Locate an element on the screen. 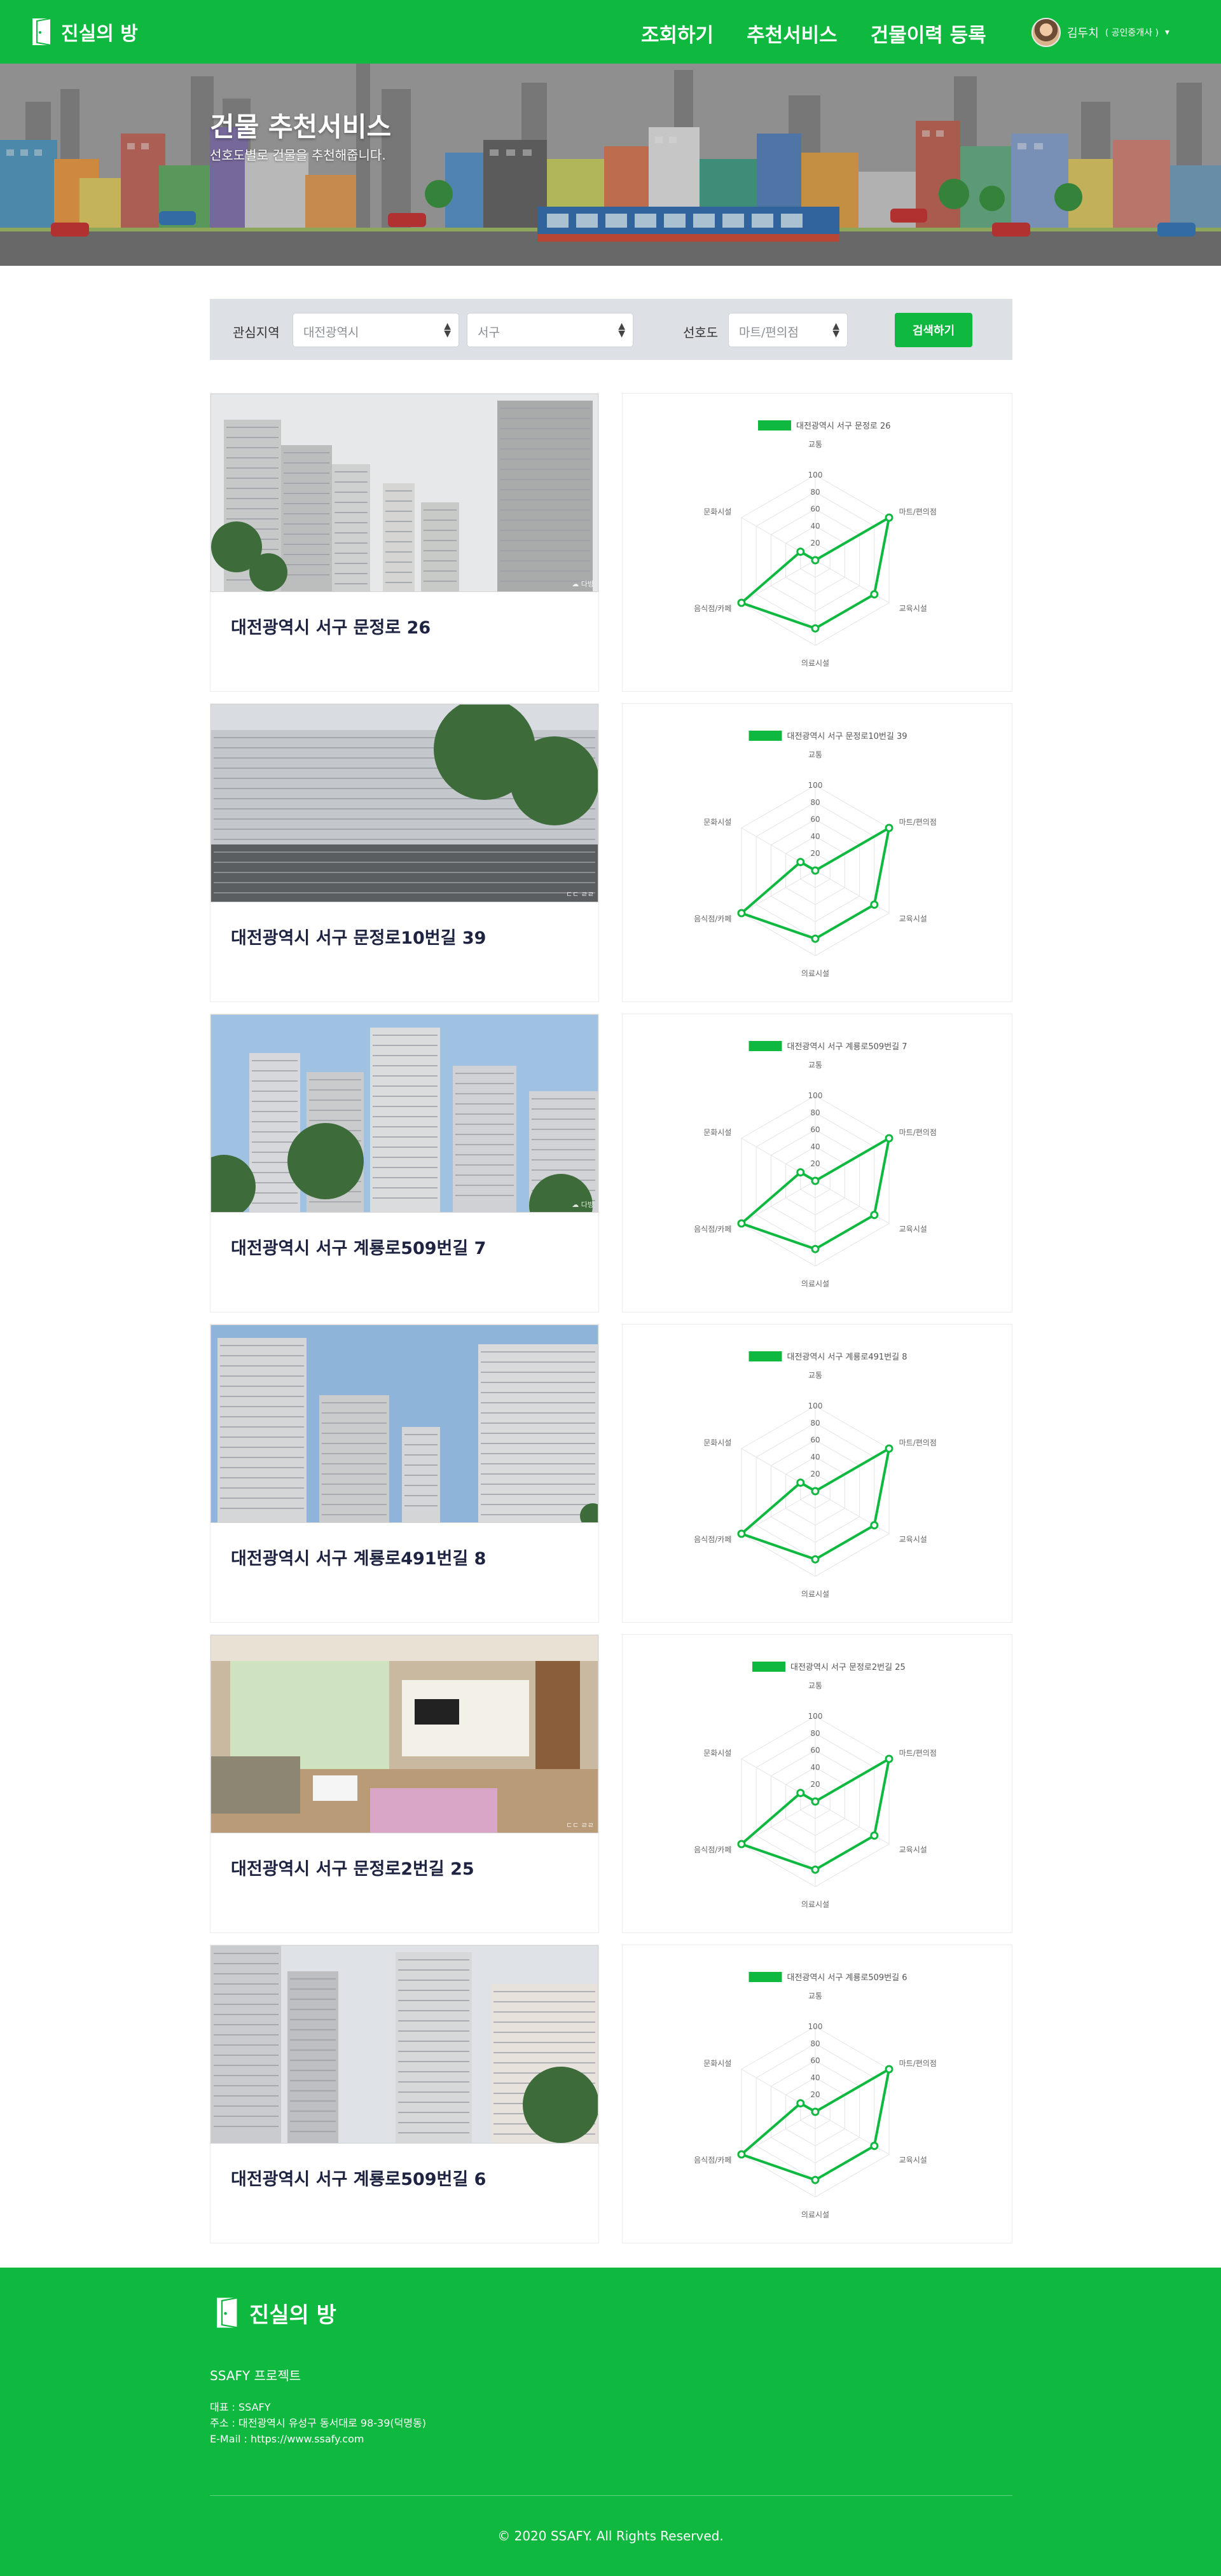 This screenshot has width=1221, height=2576. user-name: 김두치 is located at coordinates (1083, 33).